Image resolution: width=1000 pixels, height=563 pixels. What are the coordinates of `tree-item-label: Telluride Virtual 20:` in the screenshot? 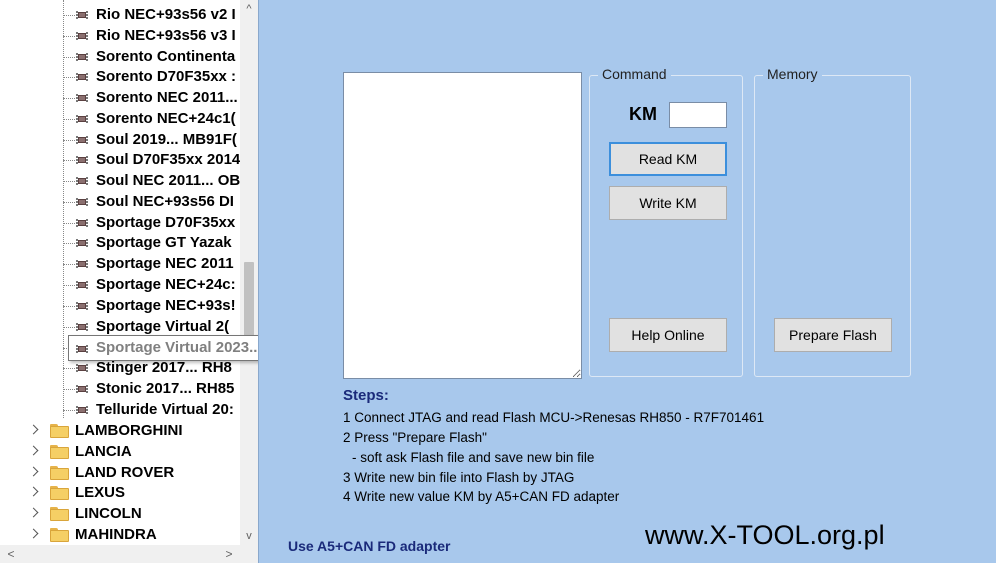 It's located at (165, 409).